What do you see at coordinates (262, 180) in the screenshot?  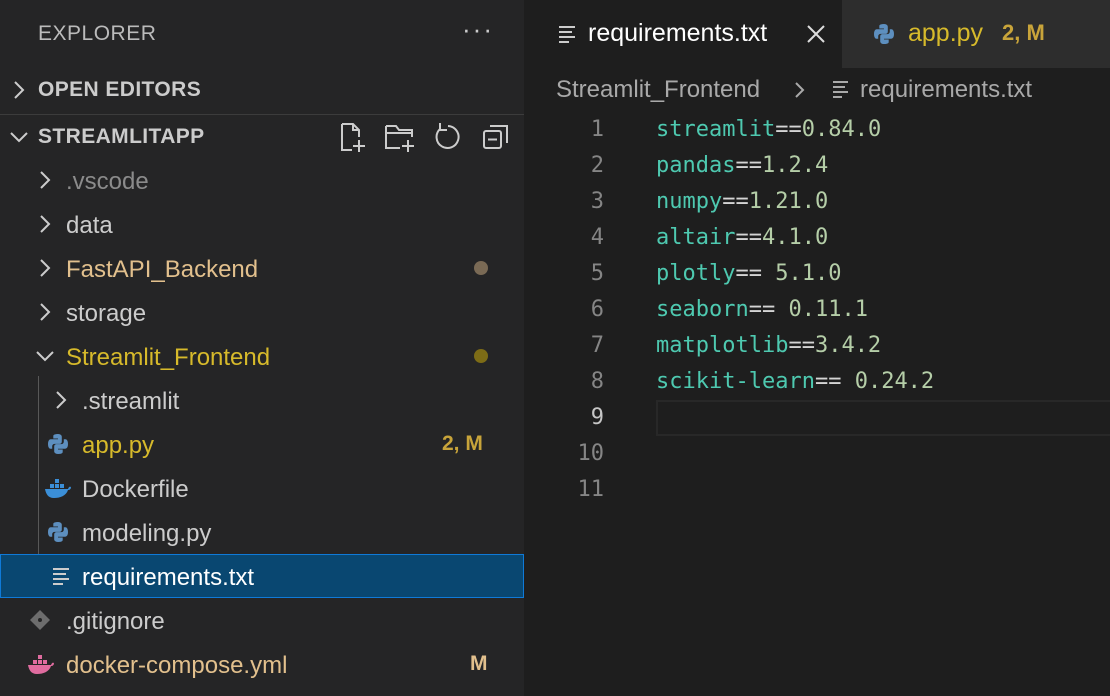 I see `tree-item-vscode: .vscode` at bounding box center [262, 180].